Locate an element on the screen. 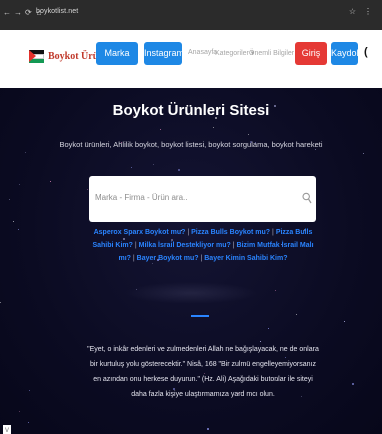 The image size is (382, 434). popular-link: Bayer Kimin Sahibi Kim? is located at coordinates (245, 258).